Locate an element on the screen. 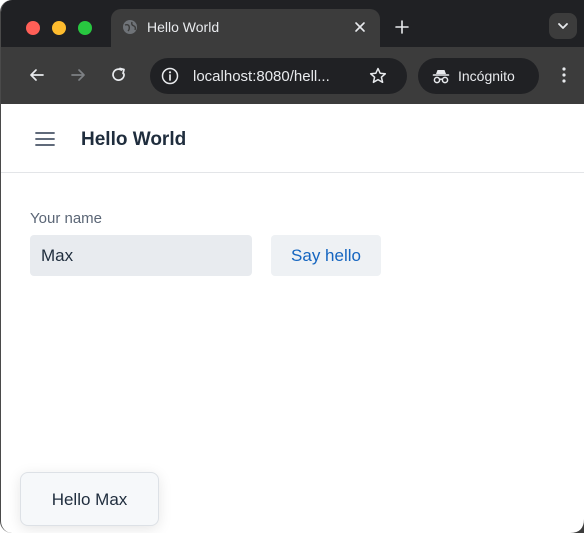  minimize-window-button is located at coordinates (59, 28).